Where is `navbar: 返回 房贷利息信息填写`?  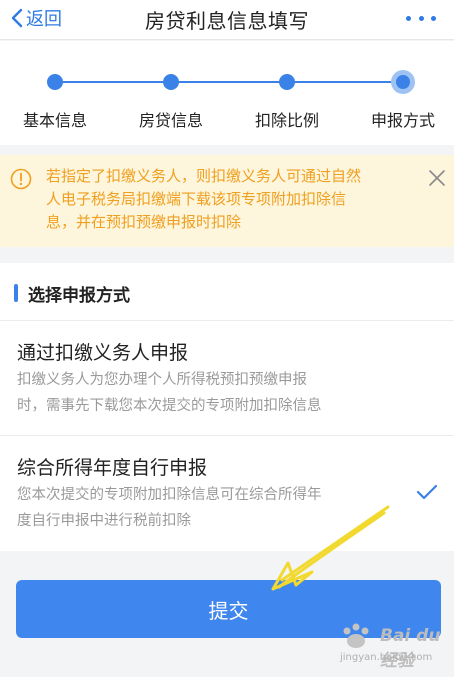 navbar: 返回 房贷利息信息填写 is located at coordinates (227, 20).